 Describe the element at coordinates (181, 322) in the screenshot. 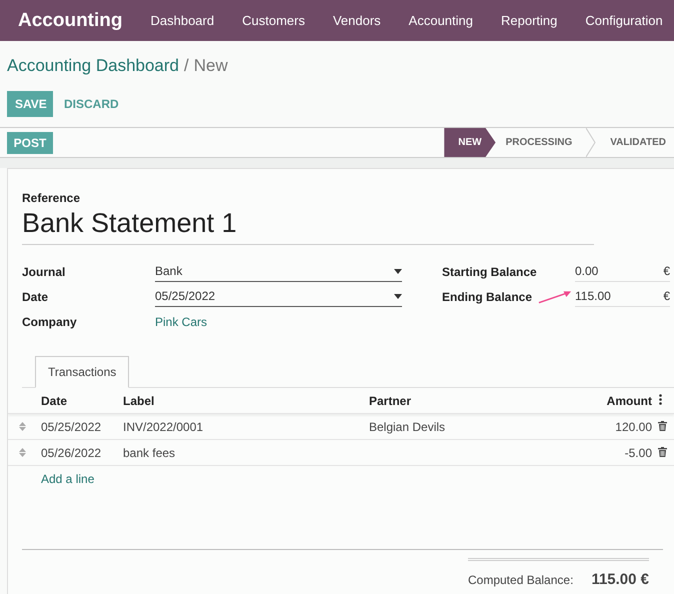

I see `company-link: Pink Cars` at that location.